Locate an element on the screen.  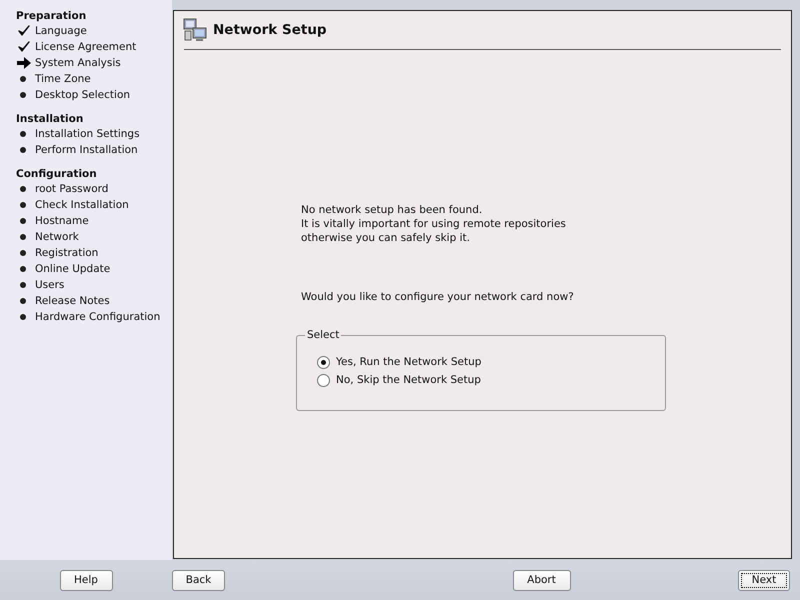
abort-button: Abort is located at coordinates (541, 580).